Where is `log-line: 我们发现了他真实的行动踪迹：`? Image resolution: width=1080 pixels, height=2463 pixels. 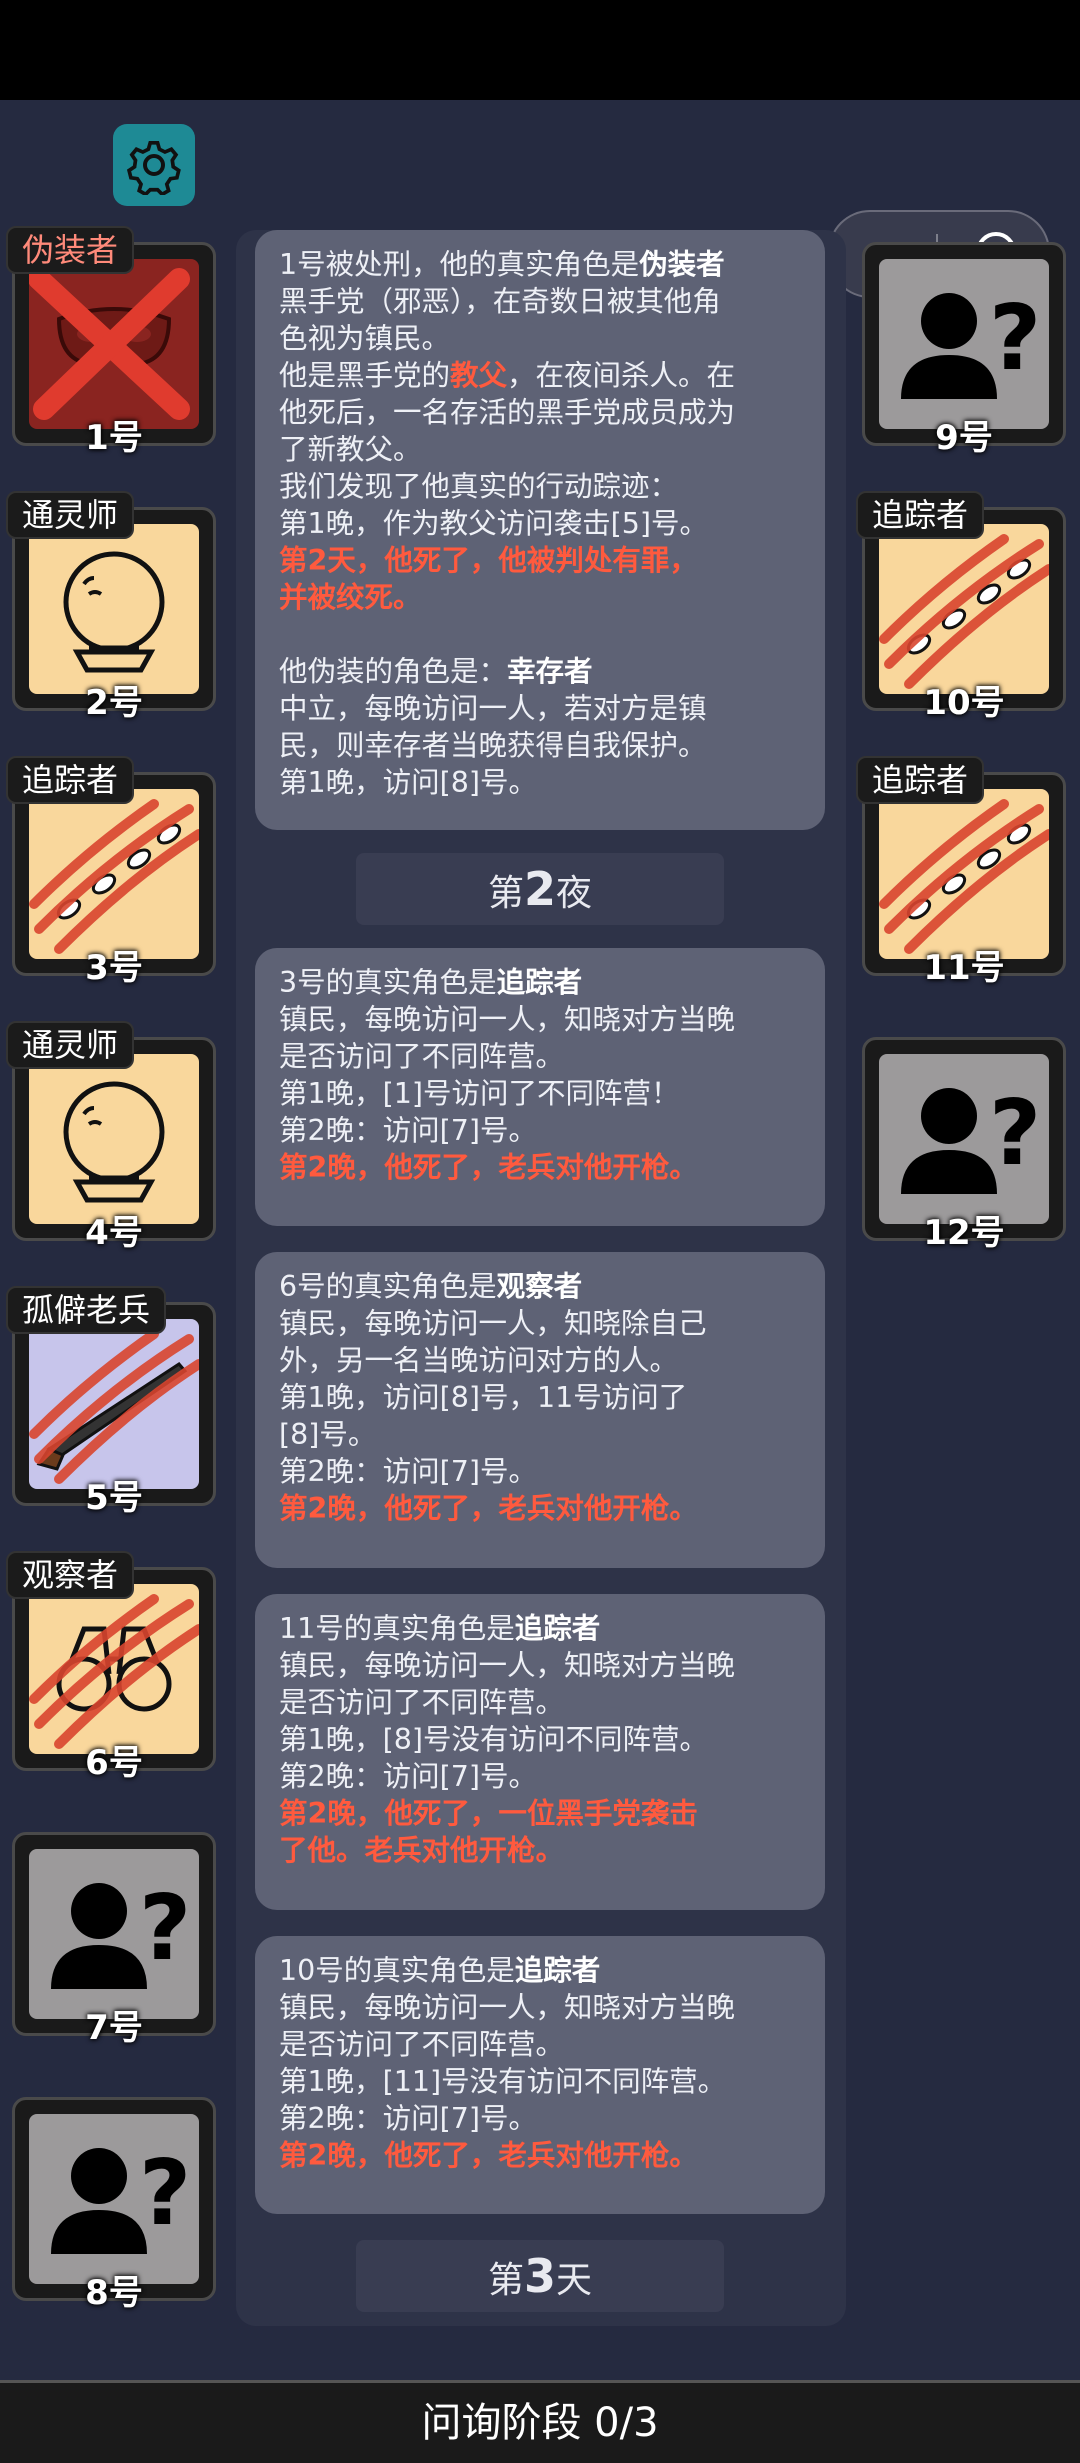
log-line: 我们发现了他真实的行动踪迹： is located at coordinates (479, 486).